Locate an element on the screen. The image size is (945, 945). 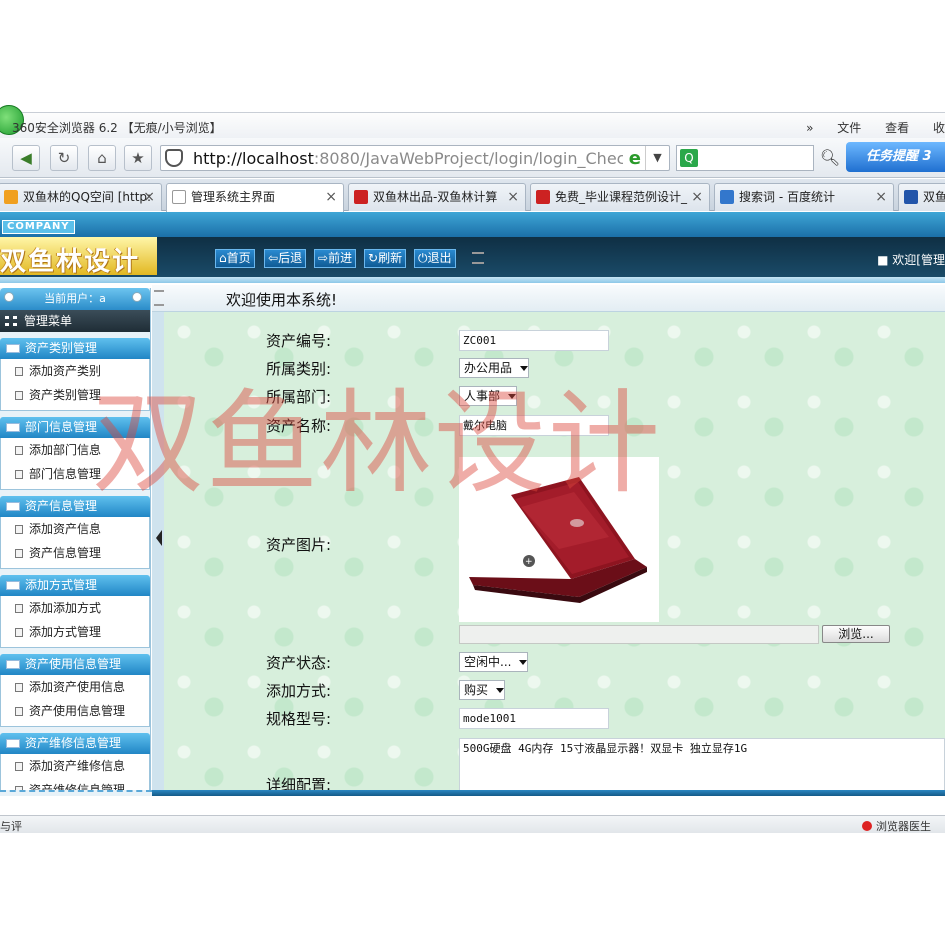
sidebar-bottom-border is located at coordinates (76, 793).